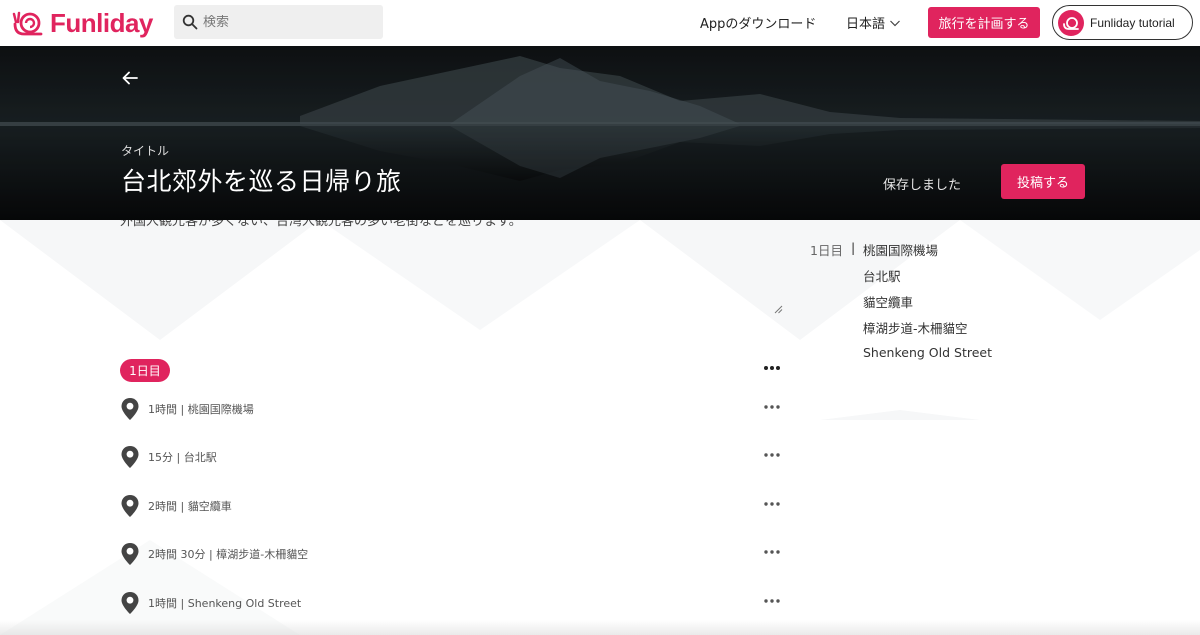 The image size is (1200, 635). I want to click on stop-duration: 2時間 30分, so click(177, 554).